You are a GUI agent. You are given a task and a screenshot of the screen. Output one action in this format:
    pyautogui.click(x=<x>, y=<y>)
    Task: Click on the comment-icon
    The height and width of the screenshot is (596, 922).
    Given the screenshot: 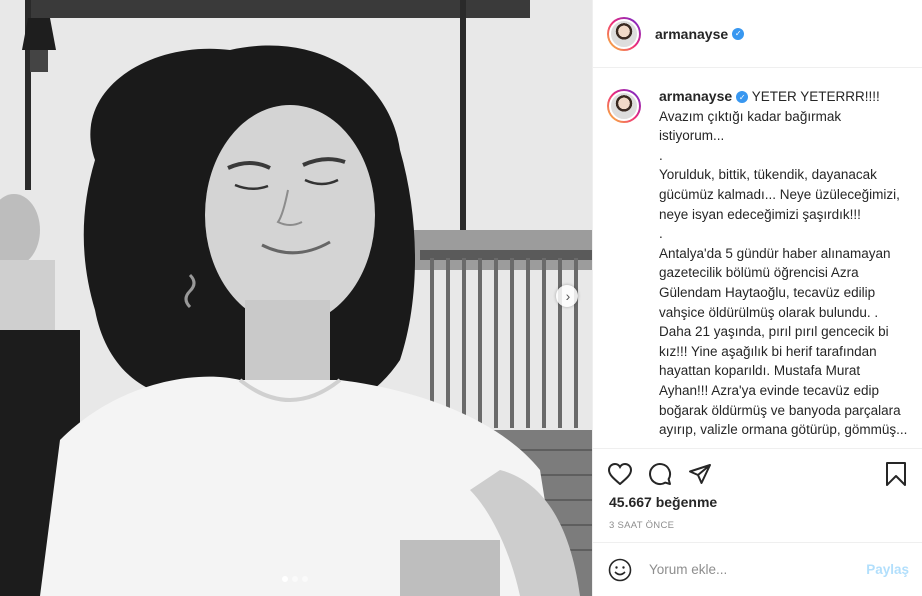 What is the action you would take?
    pyautogui.click(x=660, y=473)
    